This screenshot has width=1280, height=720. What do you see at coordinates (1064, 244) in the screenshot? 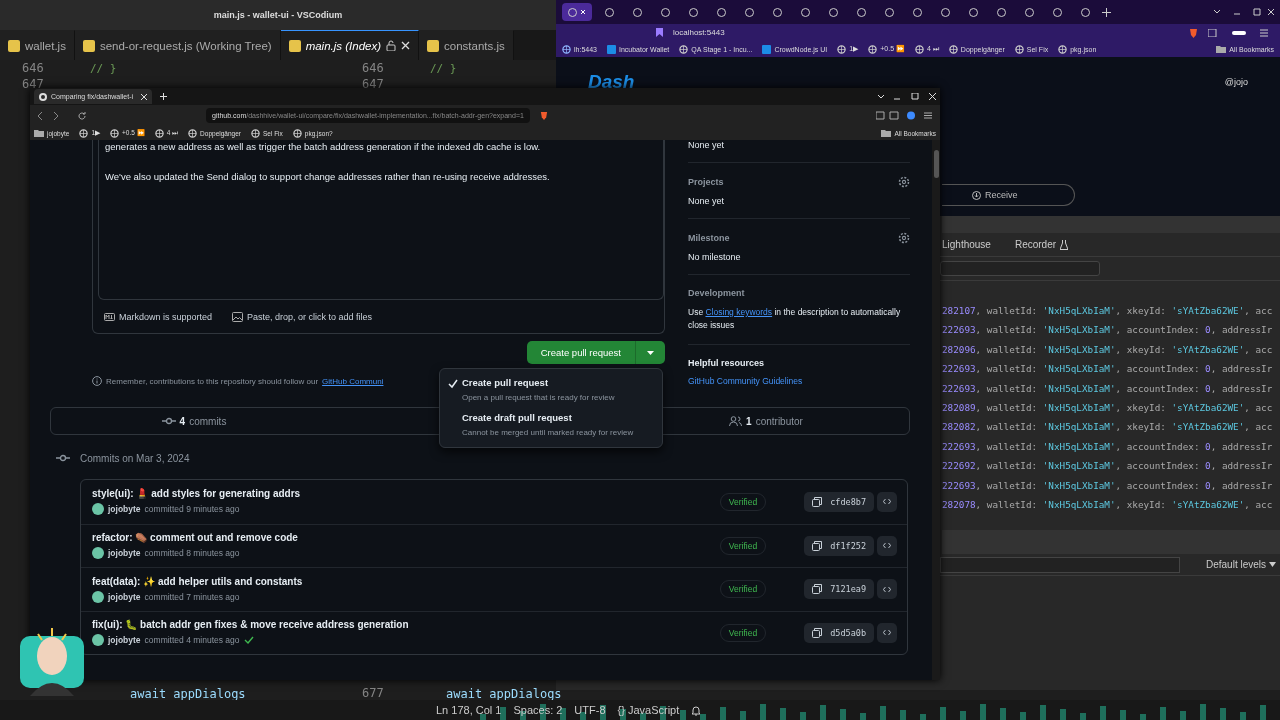
I see `flask-icon` at bounding box center [1064, 244].